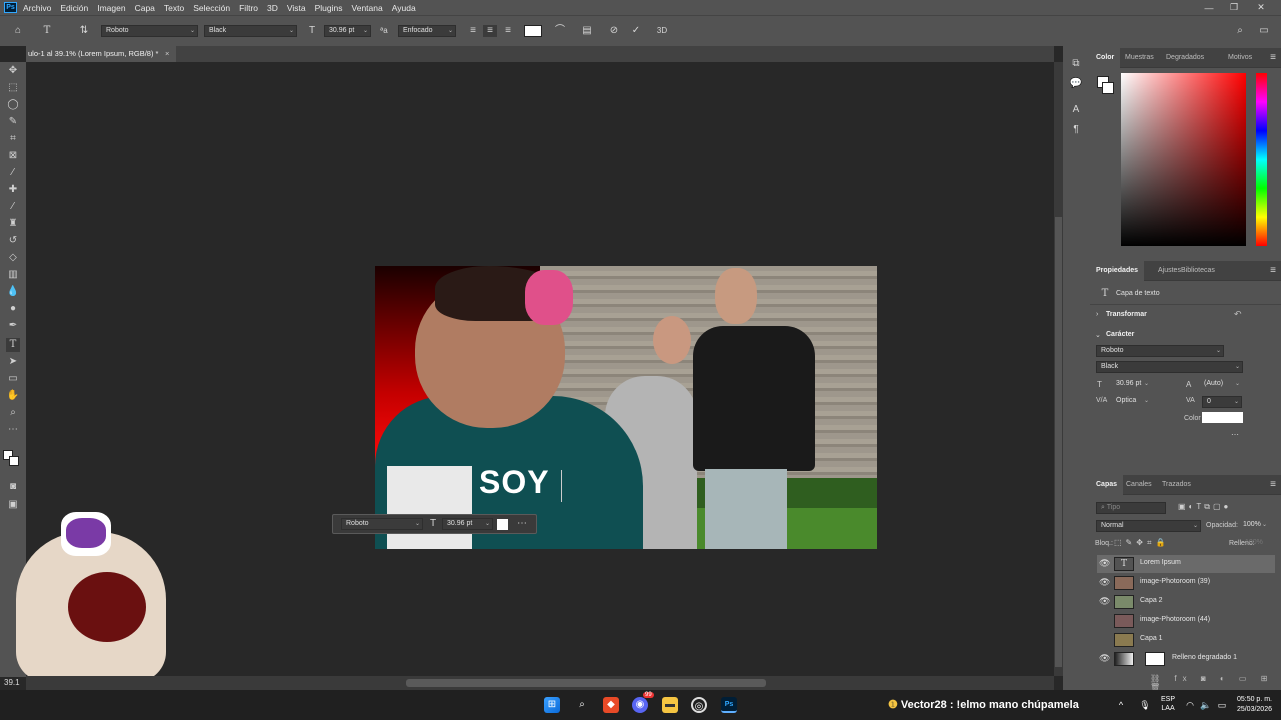  What do you see at coordinates (167, 54) in the screenshot?
I see `close-tab-icon: ×` at bounding box center [167, 54].